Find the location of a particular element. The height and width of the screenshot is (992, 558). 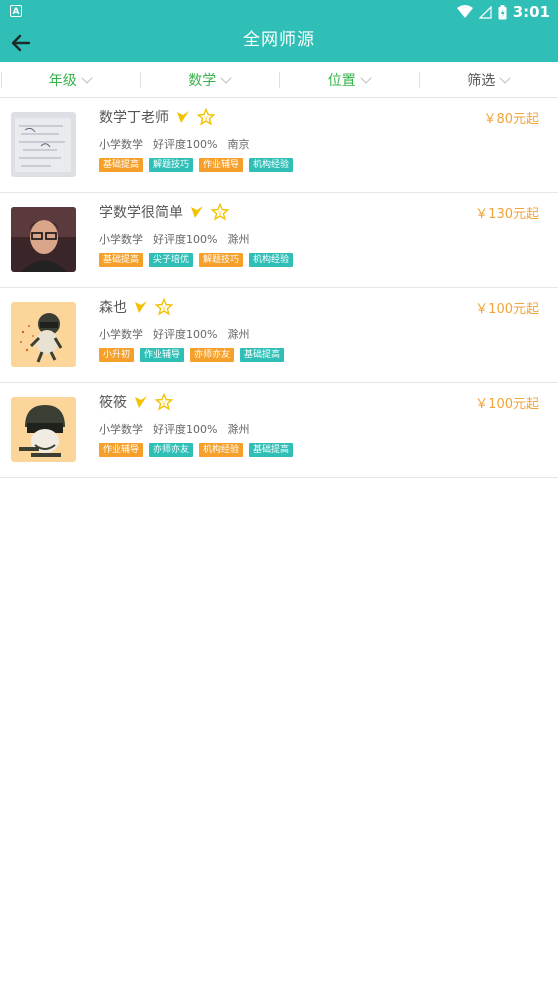

teacher-name: 筱筱 is located at coordinates (113, 403).